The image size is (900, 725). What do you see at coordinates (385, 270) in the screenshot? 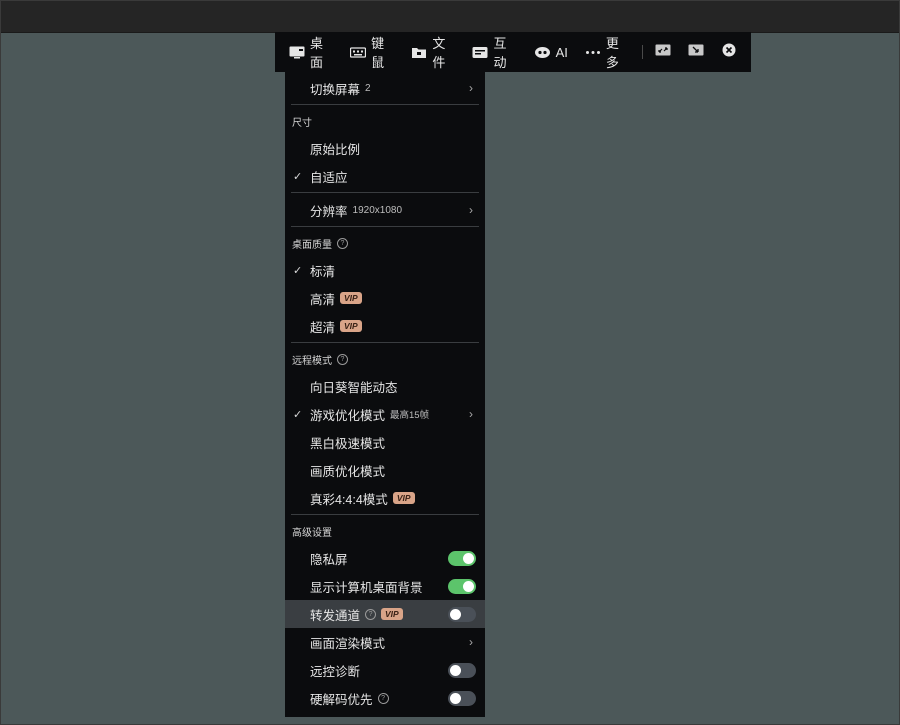
I see `menu-quality-standard: ✓ 标清` at bounding box center [385, 270].